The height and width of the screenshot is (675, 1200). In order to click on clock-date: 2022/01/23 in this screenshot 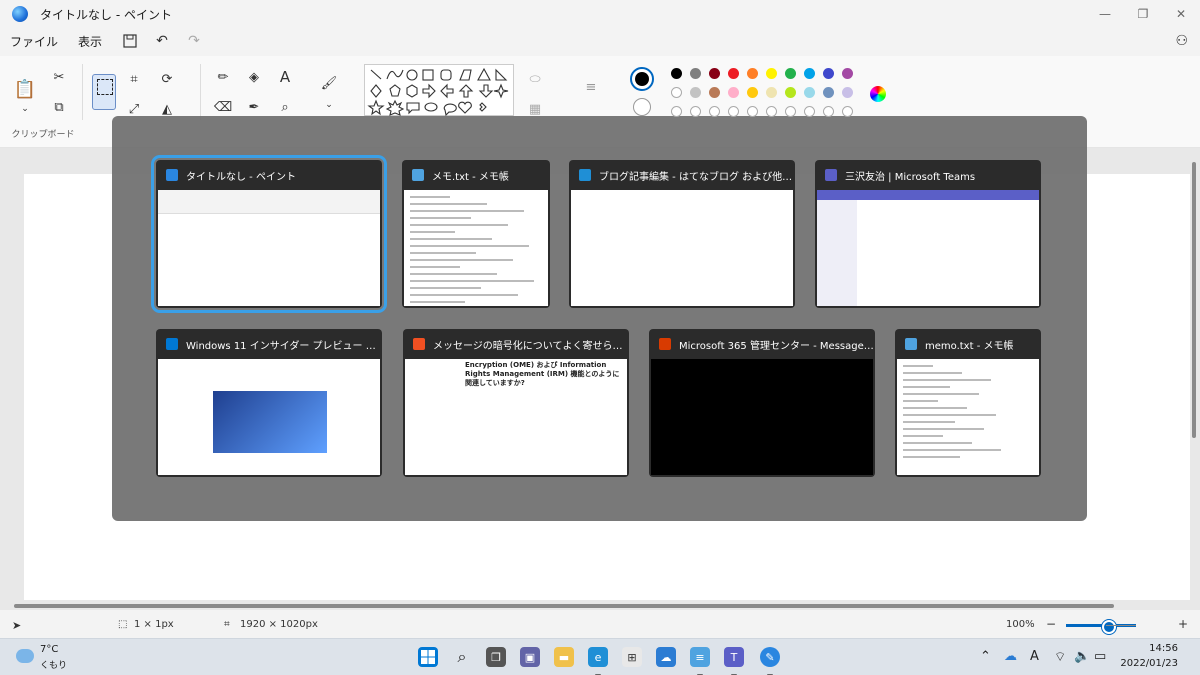, I will do `click(1149, 663)`.